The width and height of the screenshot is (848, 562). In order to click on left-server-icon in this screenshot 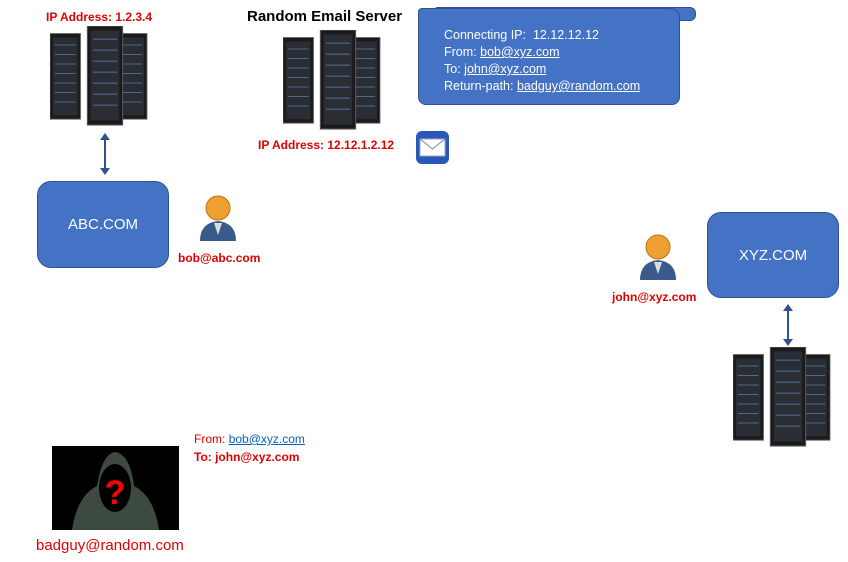, I will do `click(105, 77)`.